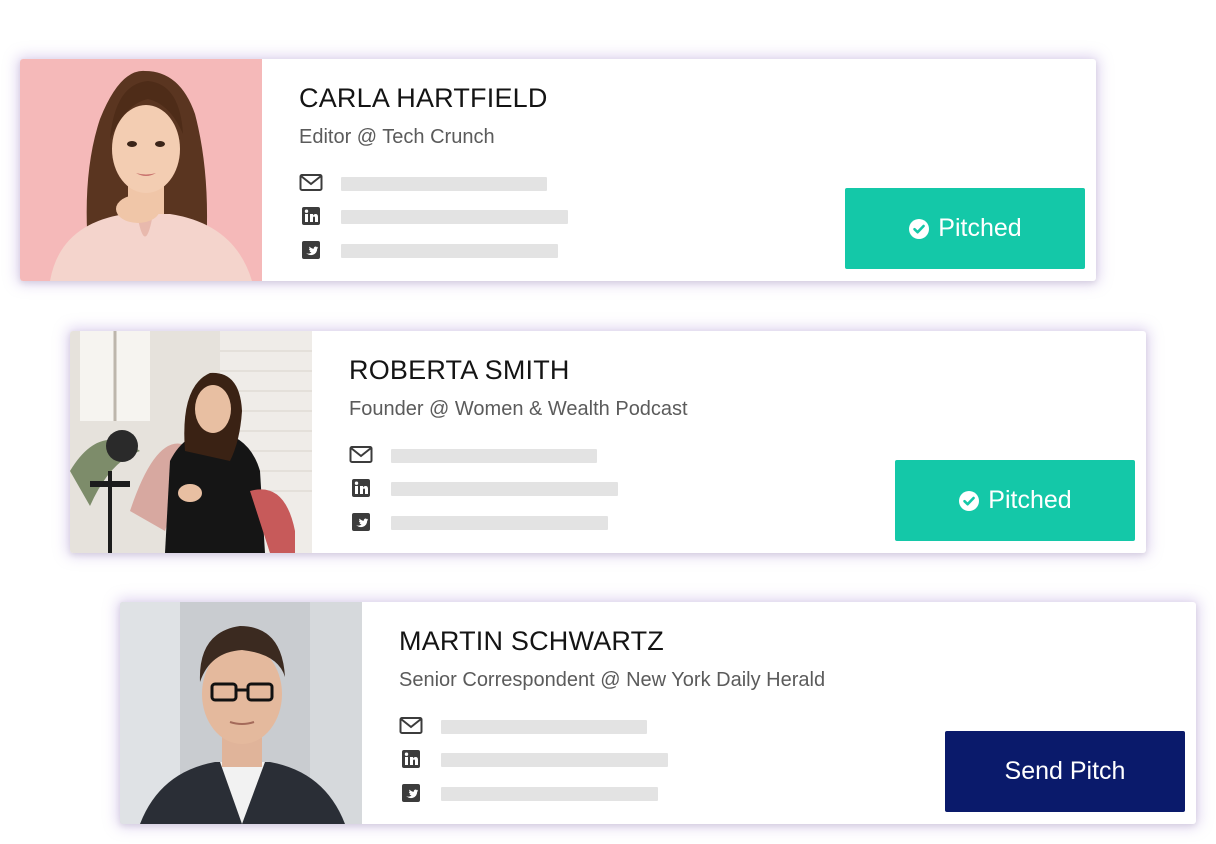 The width and height of the screenshot is (1216, 844). I want to click on contact-name: MARTIN SCHWARTZ, so click(531, 641).